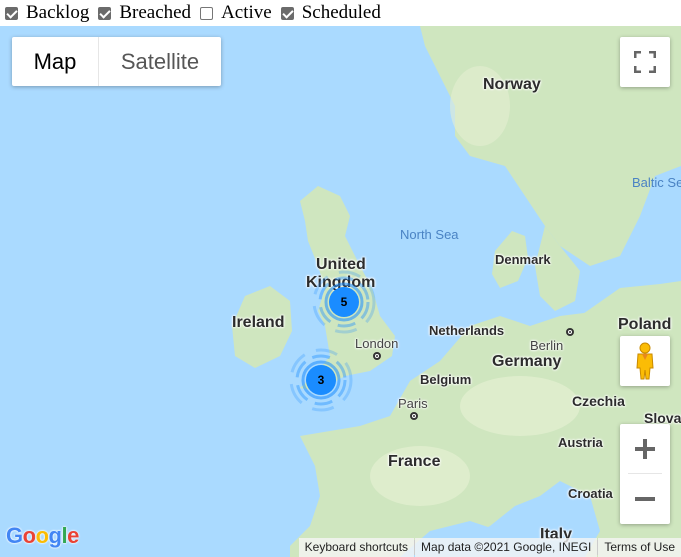  I want to click on filter-bar: Backlog Breached Active Scheduled, so click(192, 13).